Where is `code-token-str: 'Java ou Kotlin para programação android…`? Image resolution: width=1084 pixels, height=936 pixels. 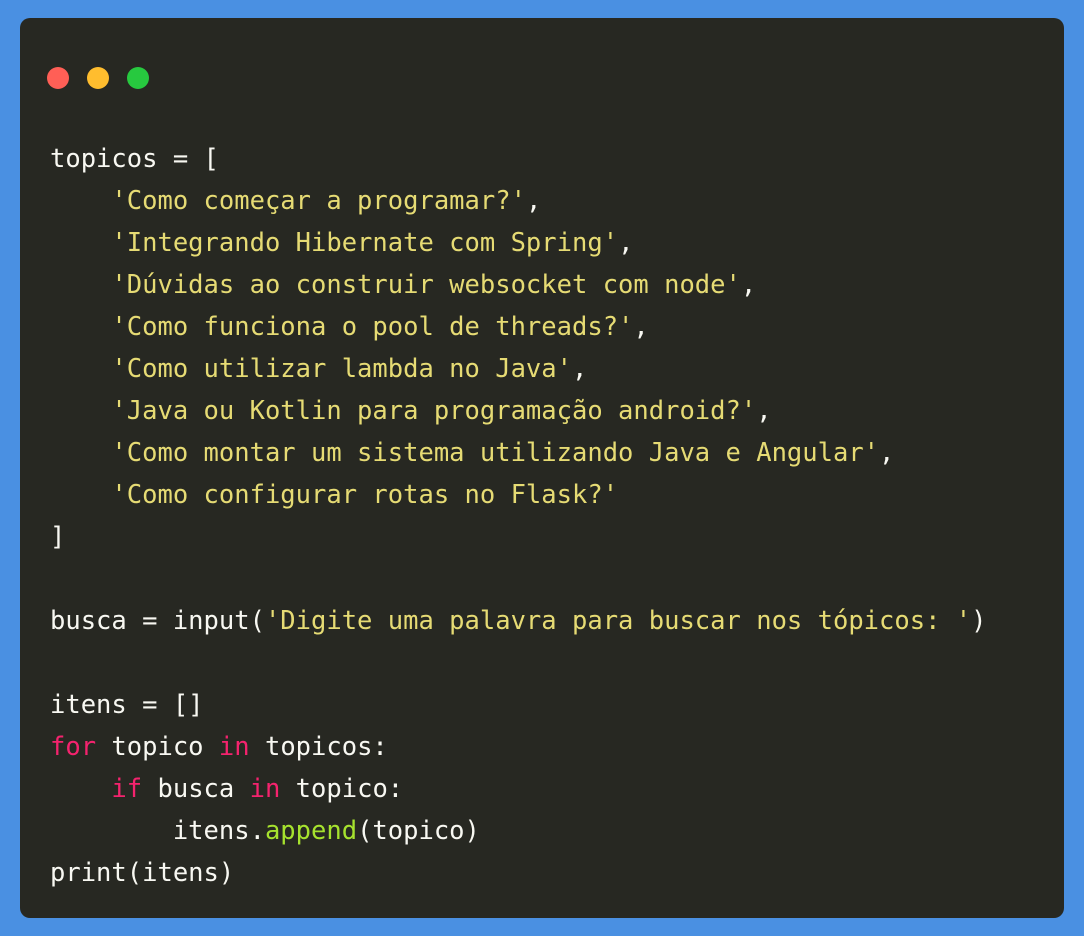 code-token-str: 'Java ou Kotlin para programação android… is located at coordinates (434, 411).